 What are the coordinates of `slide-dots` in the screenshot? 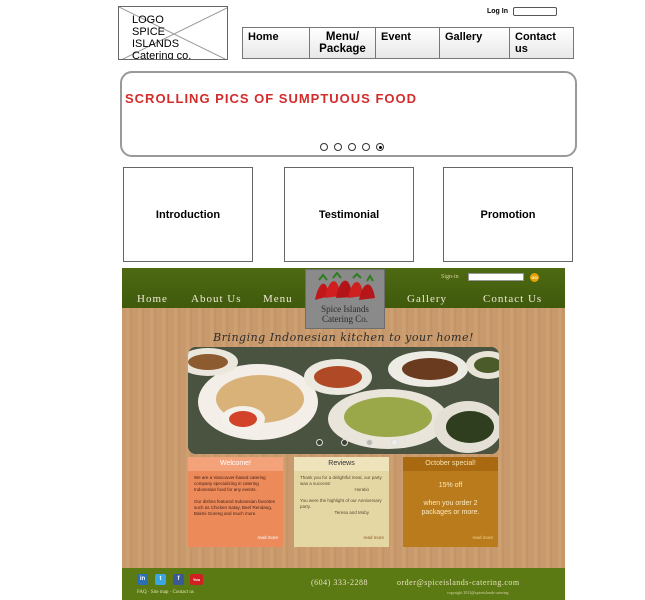 It's located at (352, 147).